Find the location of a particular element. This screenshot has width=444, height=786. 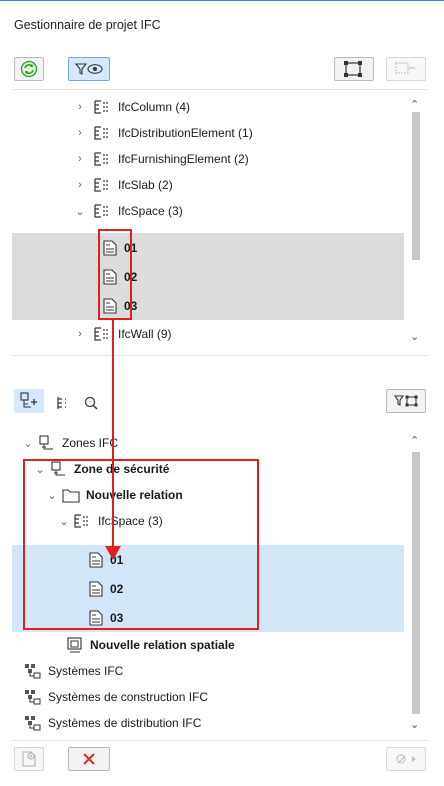

link-button is located at coordinates (406, 69).